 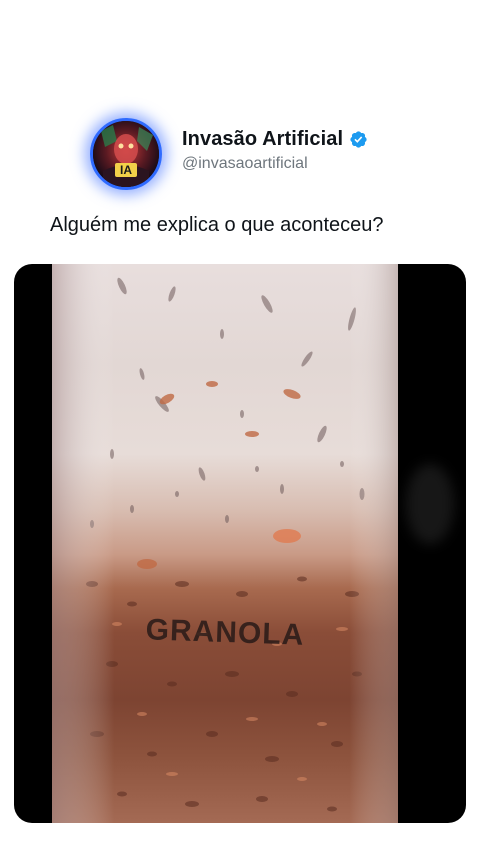 What do you see at coordinates (126, 170) in the screenshot?
I see `avatar-badge-text: IA` at bounding box center [126, 170].